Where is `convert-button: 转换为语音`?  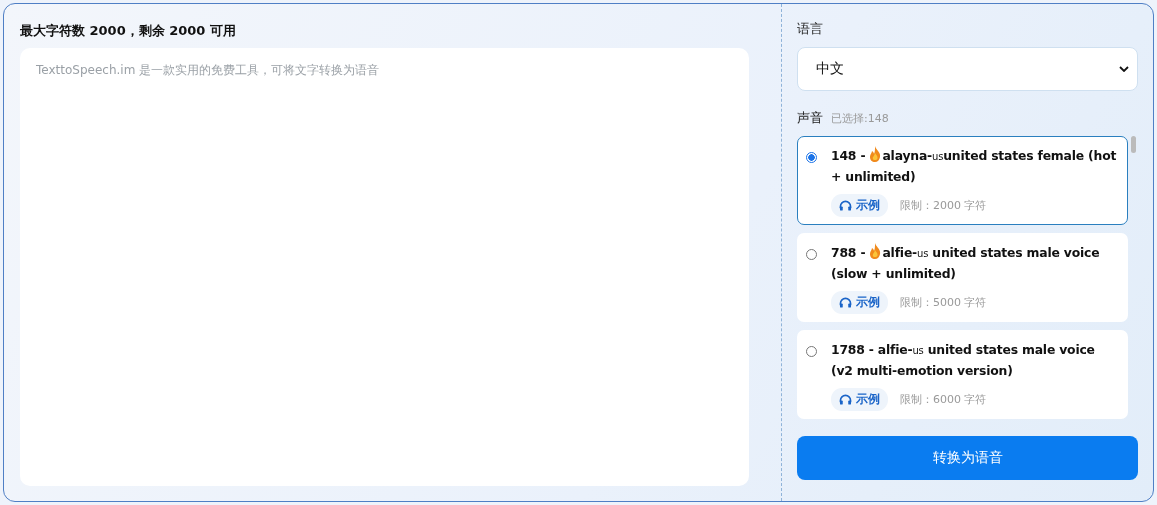 convert-button: 转换为语音 is located at coordinates (967, 458).